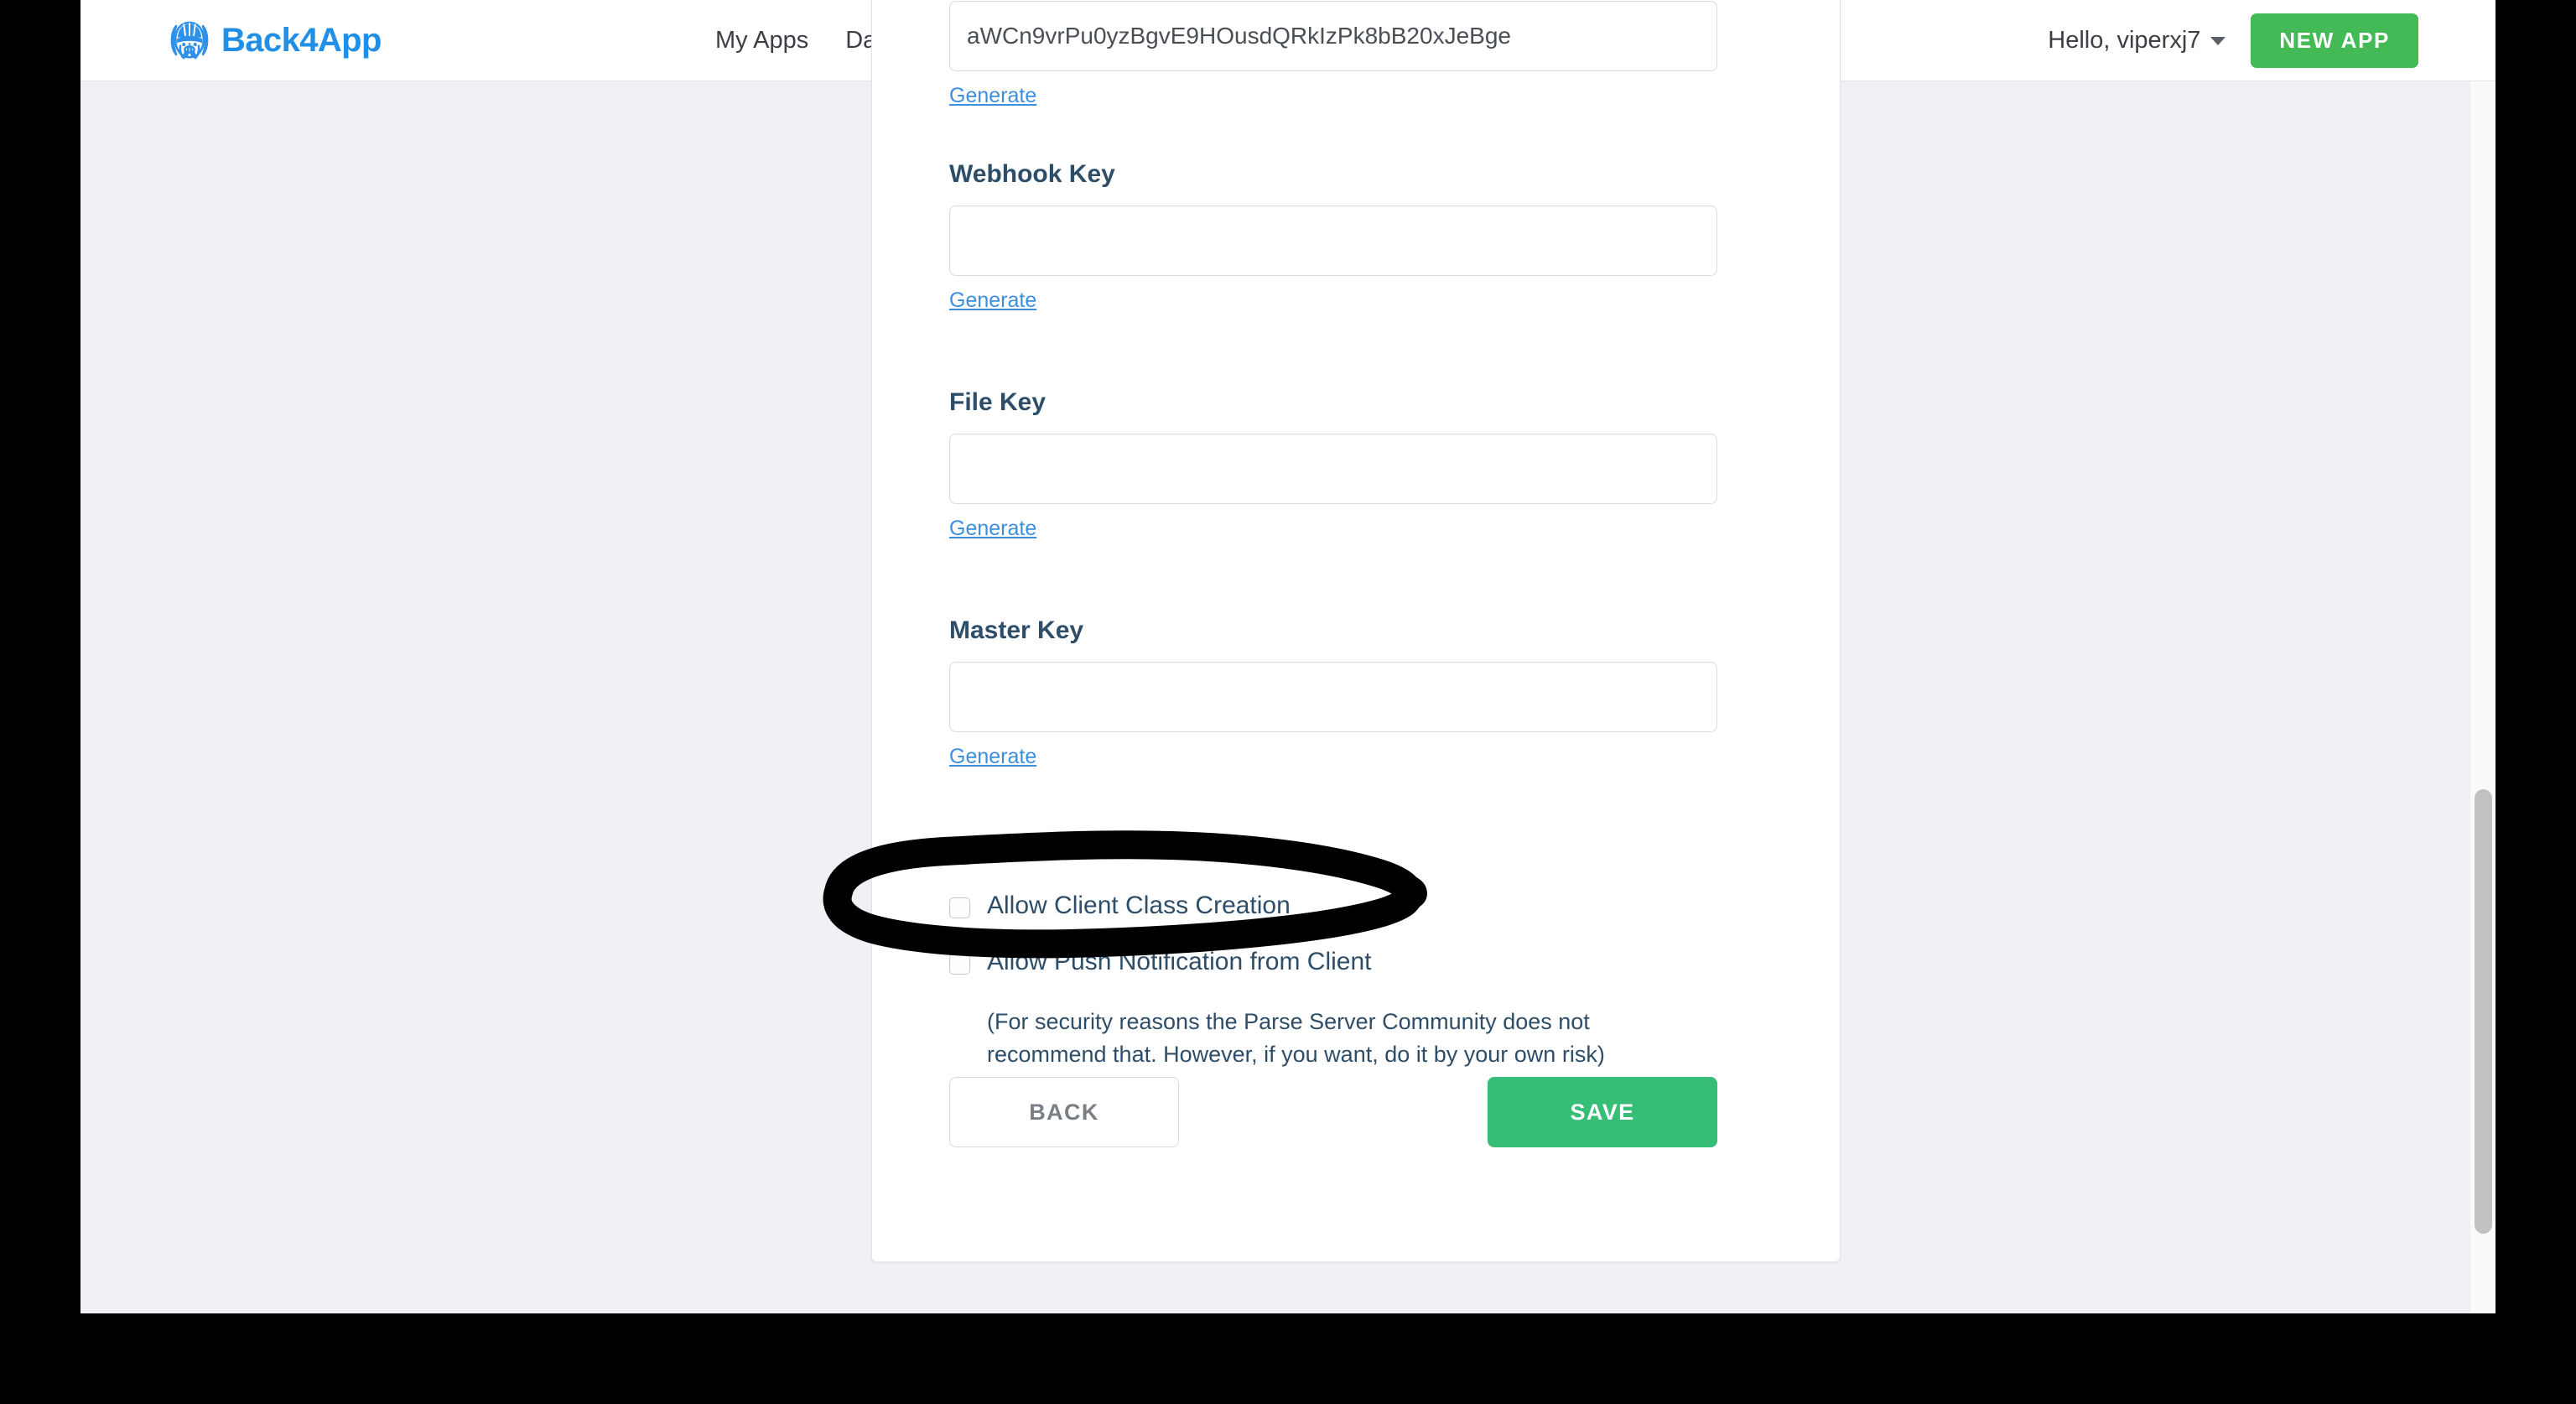 The height and width of the screenshot is (1404, 2576). I want to click on file-key-input, so click(1333, 469).